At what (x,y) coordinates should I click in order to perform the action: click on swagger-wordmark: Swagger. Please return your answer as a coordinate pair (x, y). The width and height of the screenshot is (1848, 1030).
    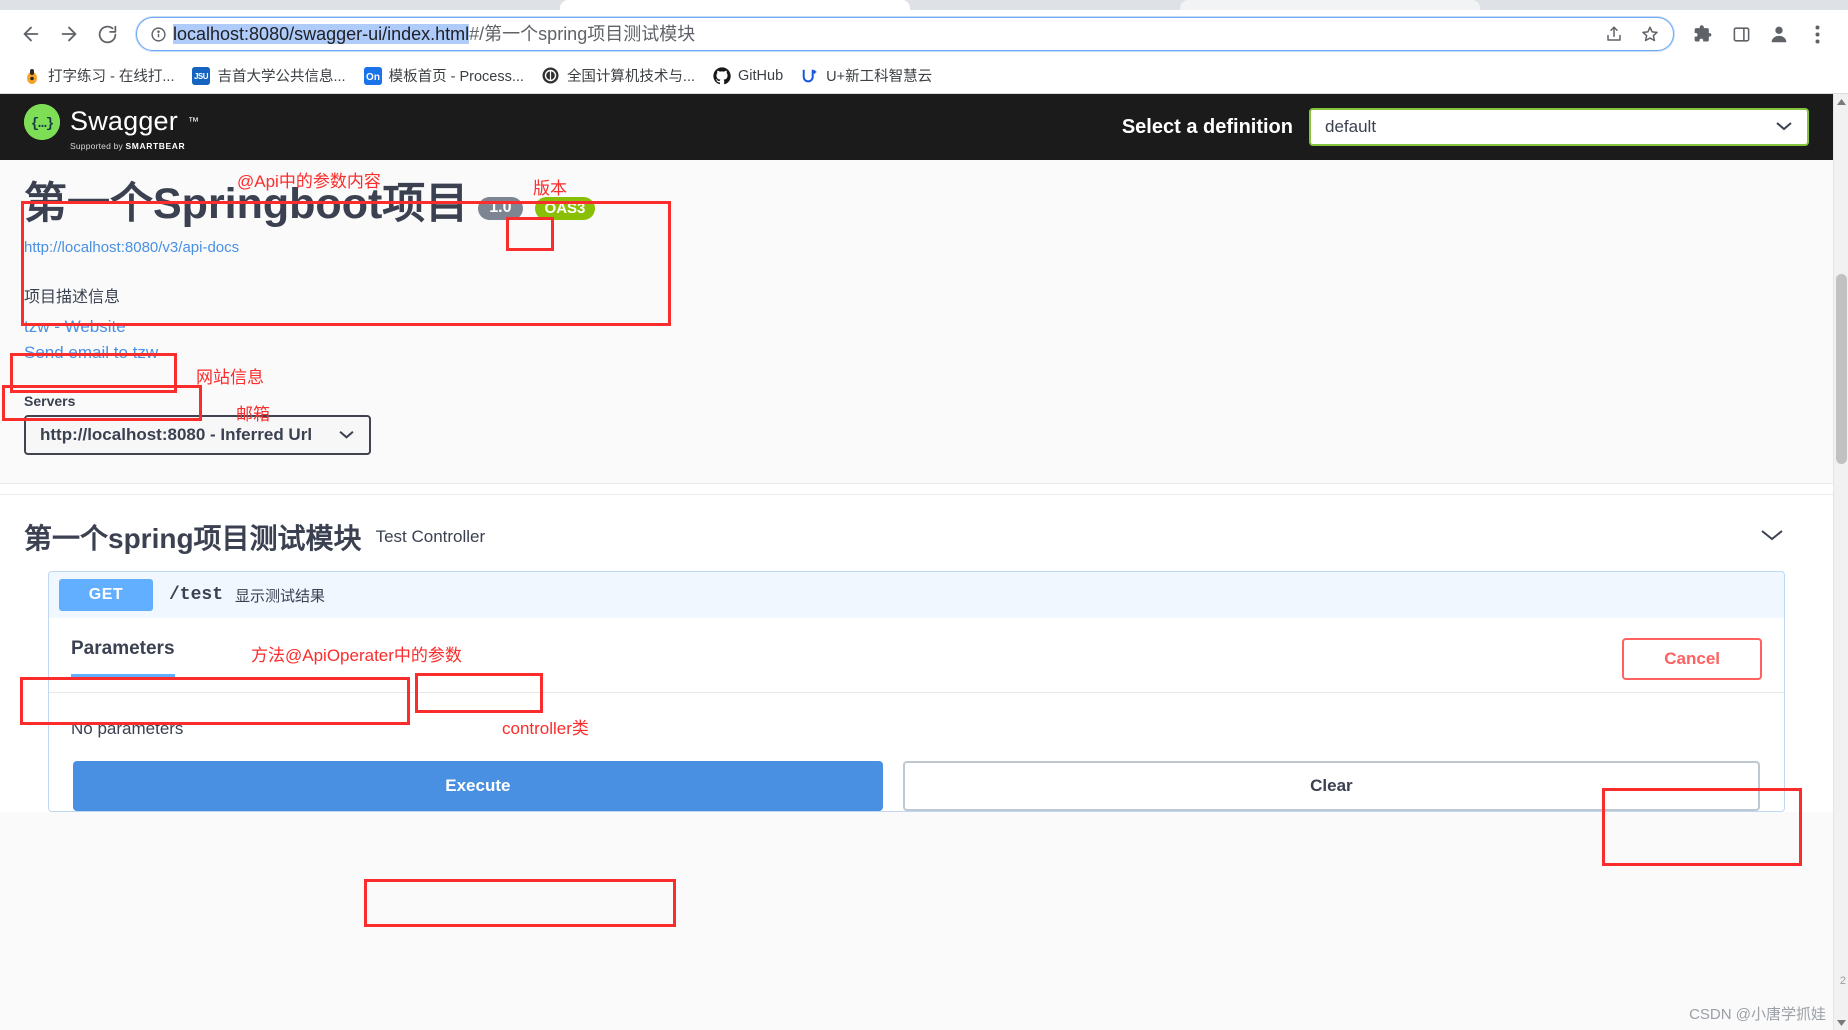
    Looking at the image, I should click on (124, 121).